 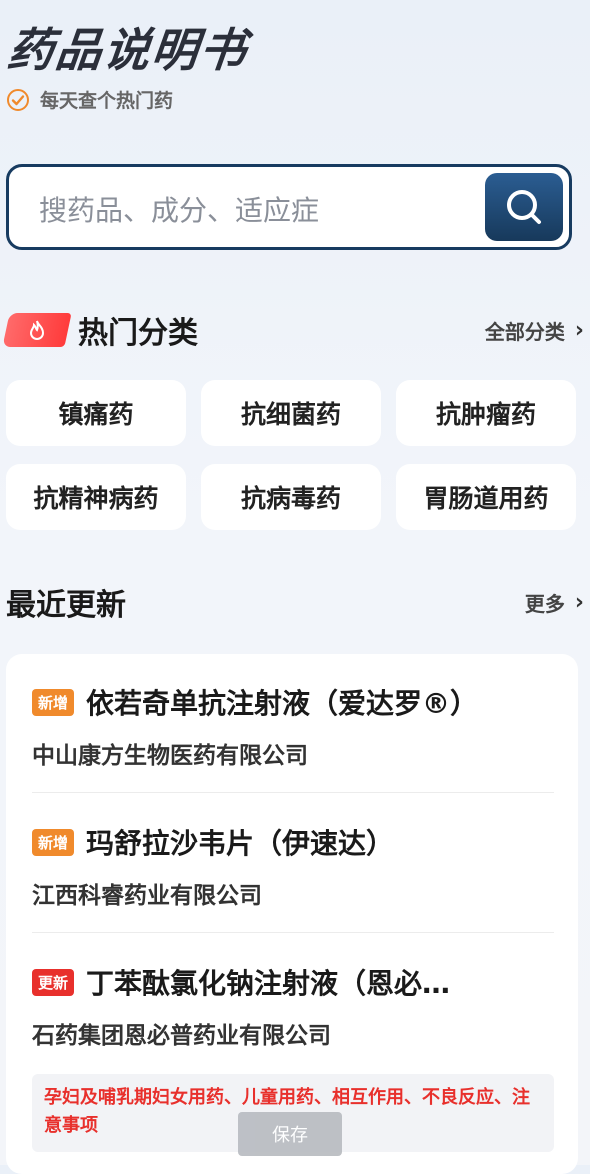 What do you see at coordinates (291, 497) in the screenshot?
I see `category-chip: 抗病毒药` at bounding box center [291, 497].